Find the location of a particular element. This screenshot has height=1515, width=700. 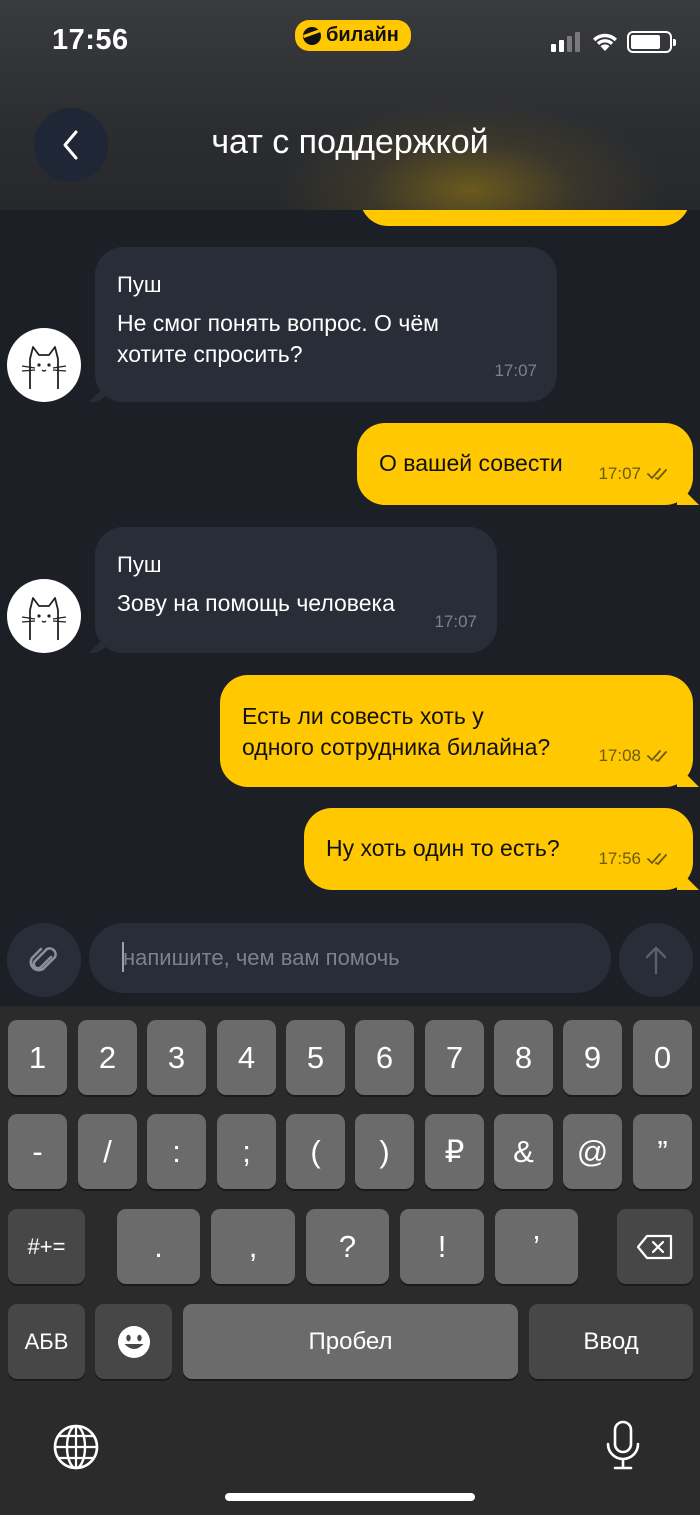

key-colon: : is located at coordinates (176, 1151).